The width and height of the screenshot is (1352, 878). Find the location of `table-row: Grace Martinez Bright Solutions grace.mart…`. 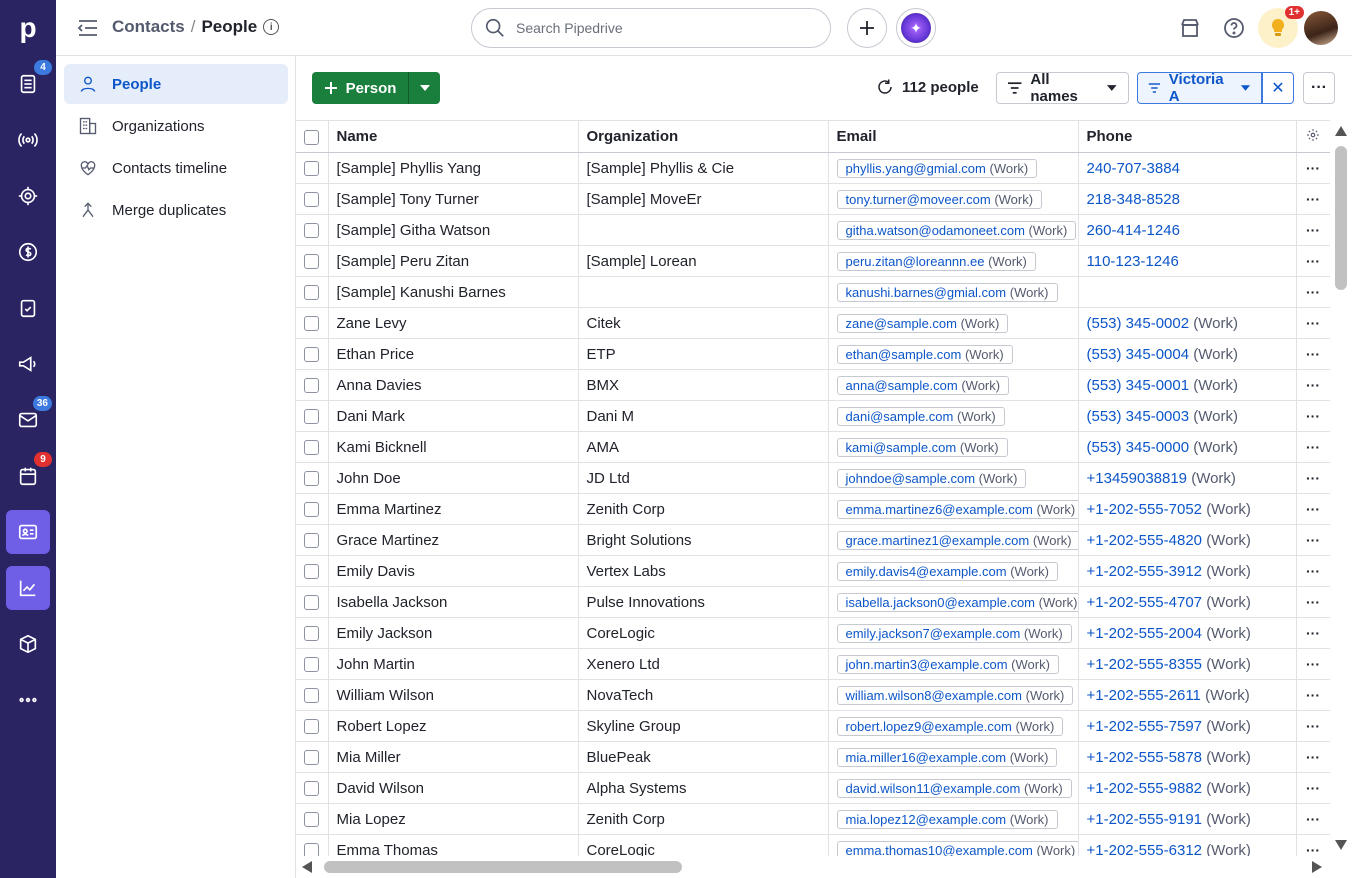

table-row: Grace Martinez Bright Solutions grace.mart… is located at coordinates (813, 540).